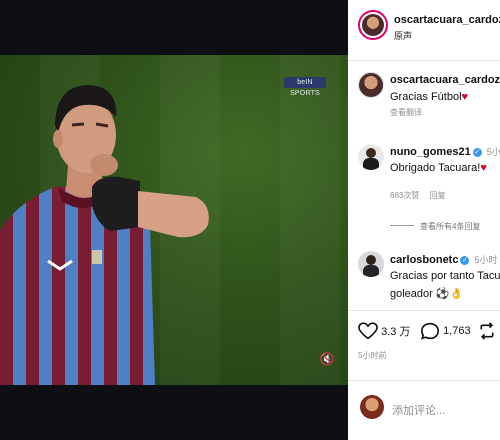  Describe the element at coordinates (445, 276) in the screenshot. I see `comment-text-line: Gracias por tanto Tacu` at that location.